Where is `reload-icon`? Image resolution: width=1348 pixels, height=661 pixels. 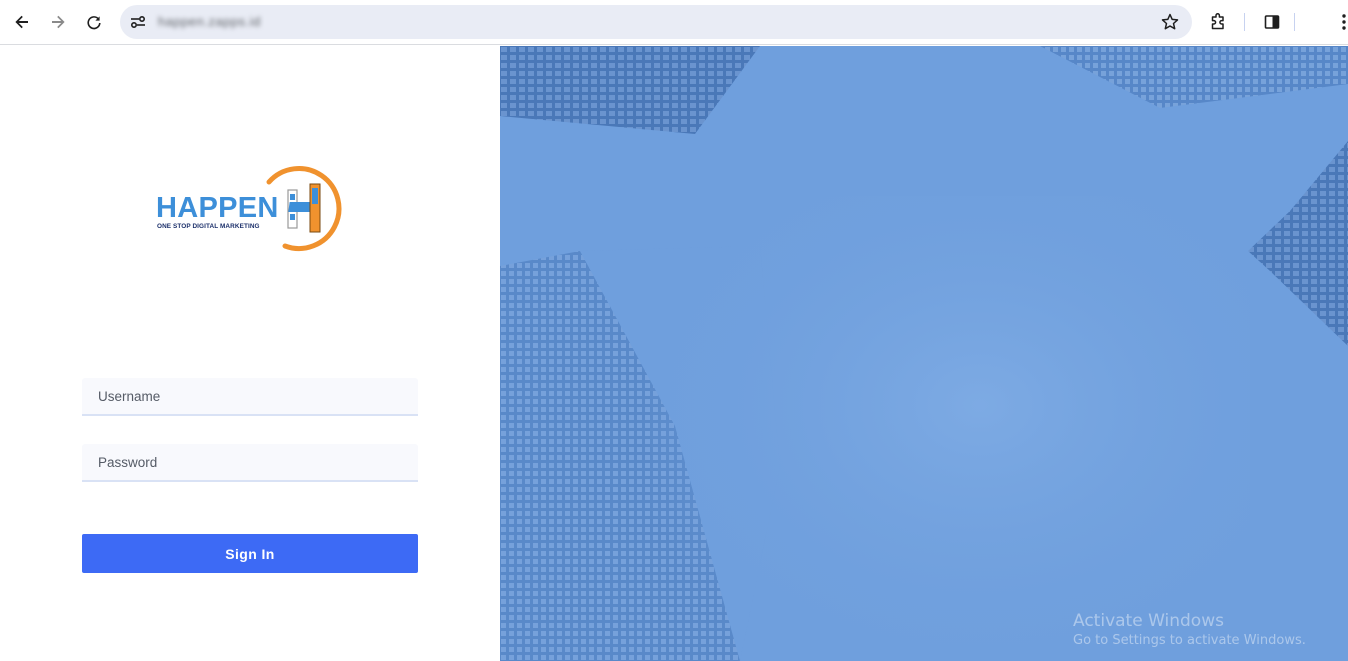 reload-icon is located at coordinates (94, 22).